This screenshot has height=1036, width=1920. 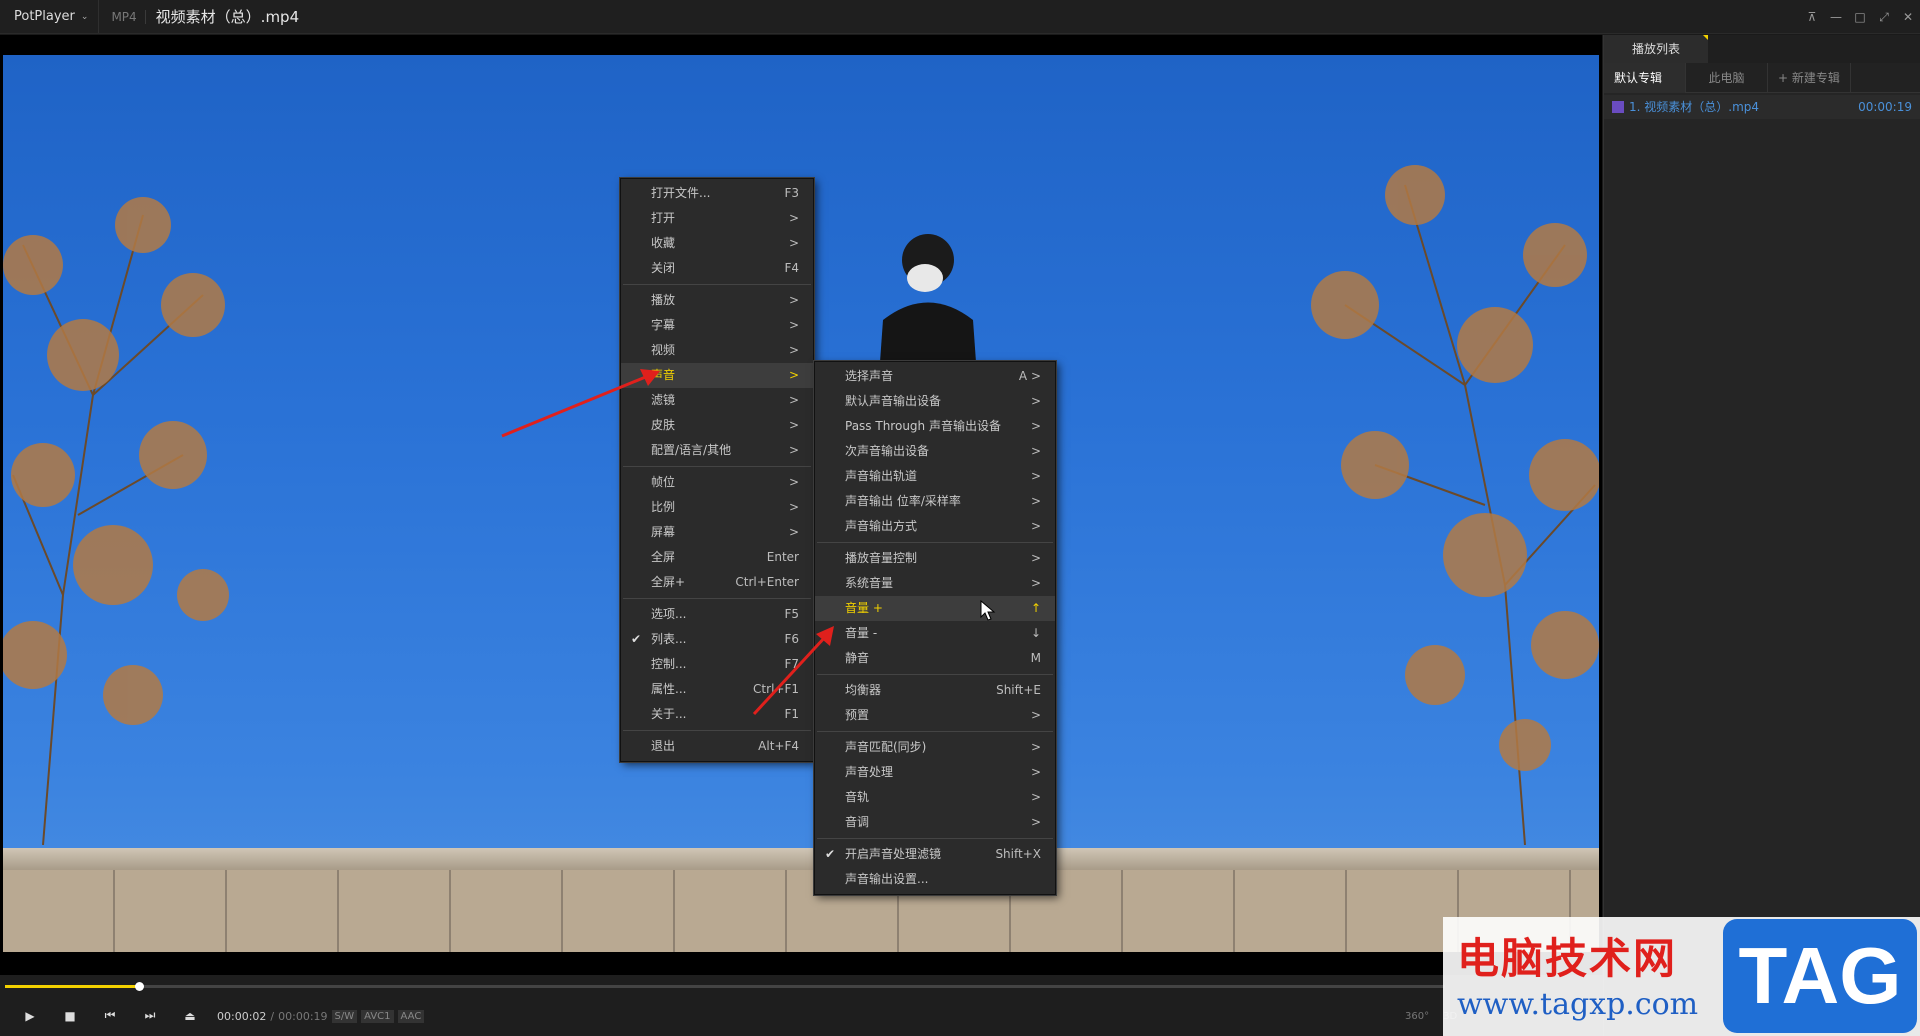 I want to click on play-icon: ▶, so click(x=30, y=1016).